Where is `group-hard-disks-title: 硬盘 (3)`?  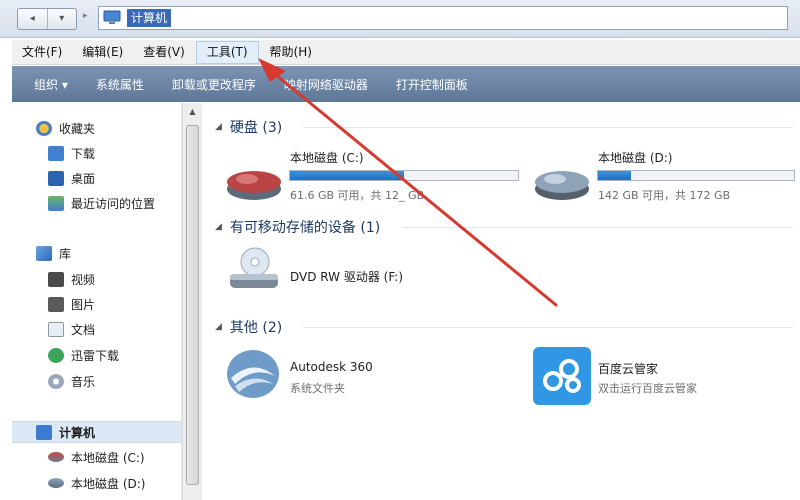
group-hard-disks-title: 硬盘 (3) is located at coordinates (256, 128).